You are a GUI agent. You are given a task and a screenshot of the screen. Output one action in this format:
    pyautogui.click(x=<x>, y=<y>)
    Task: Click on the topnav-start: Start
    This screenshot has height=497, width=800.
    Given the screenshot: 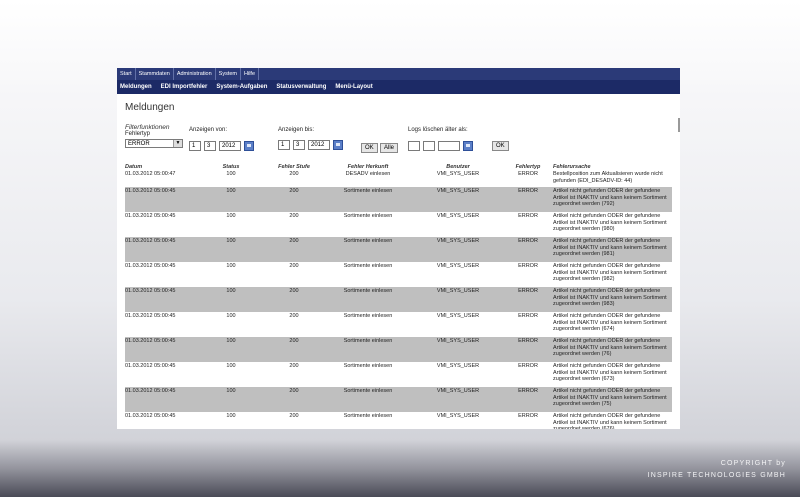 What is the action you would take?
    pyautogui.click(x=126, y=74)
    